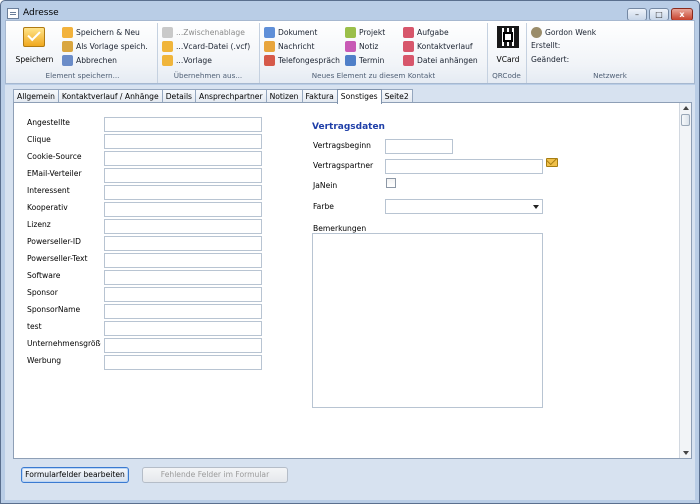  I want to click on new-note-button: Notiz, so click(361, 46).